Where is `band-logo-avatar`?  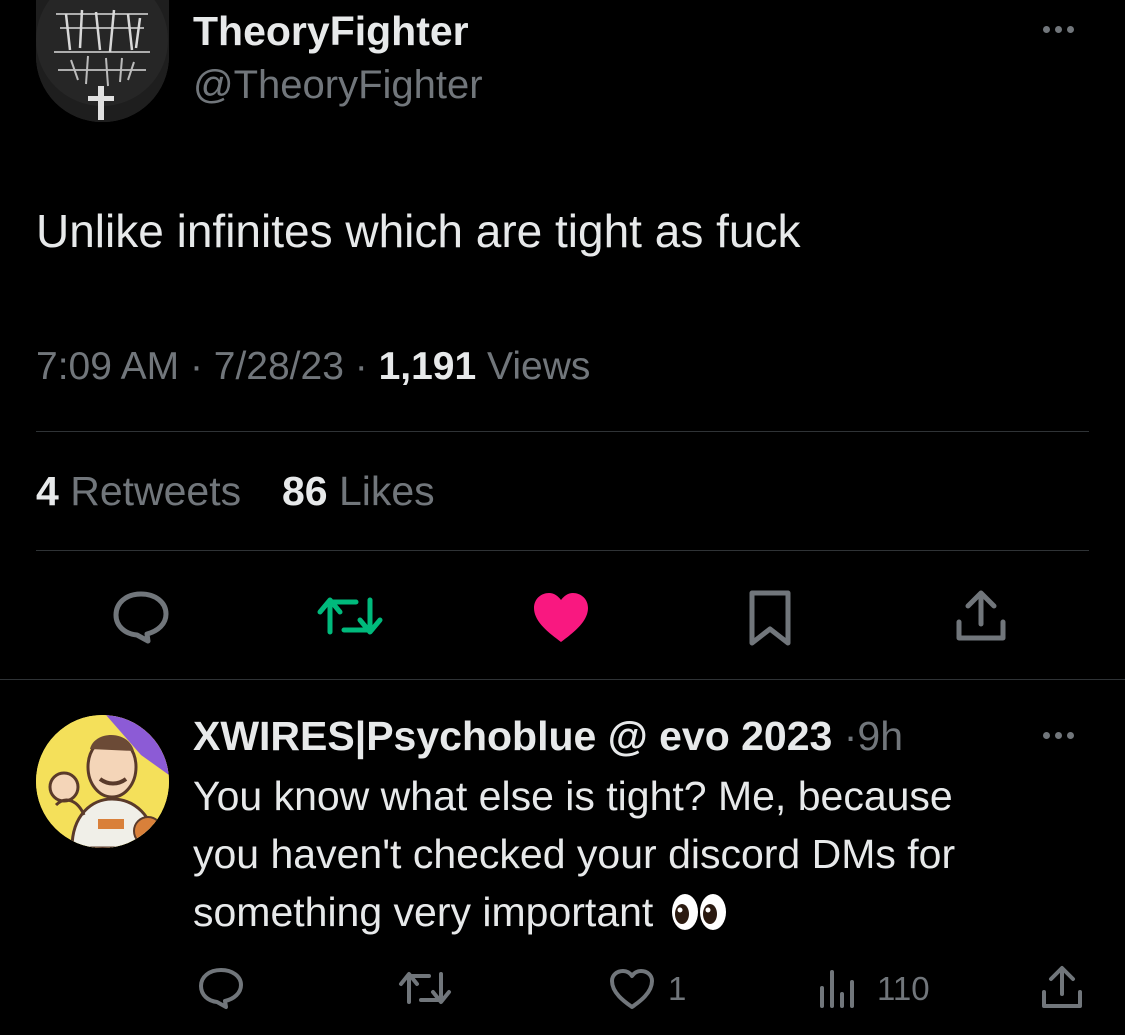
band-logo-avatar is located at coordinates (102, 61).